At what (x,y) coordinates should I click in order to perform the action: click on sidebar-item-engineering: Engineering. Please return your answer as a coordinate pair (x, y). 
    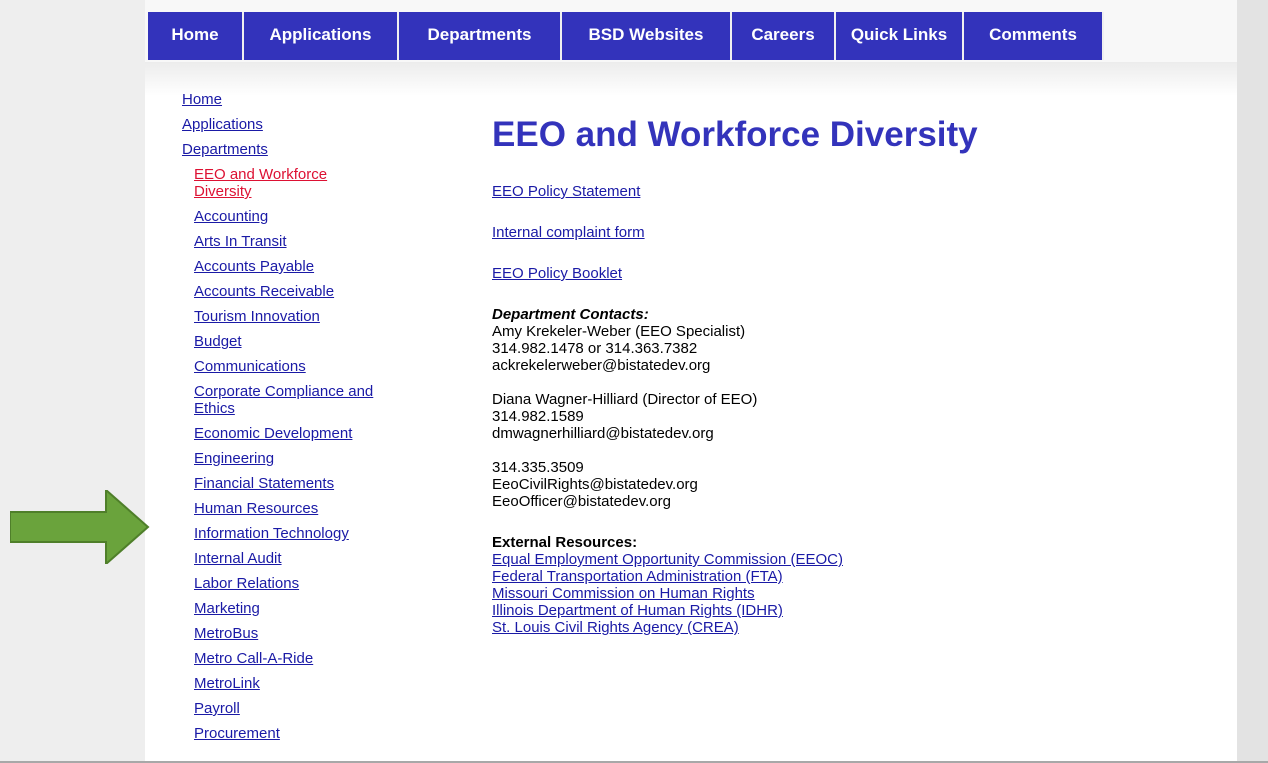
    Looking at the image, I should click on (303, 458).